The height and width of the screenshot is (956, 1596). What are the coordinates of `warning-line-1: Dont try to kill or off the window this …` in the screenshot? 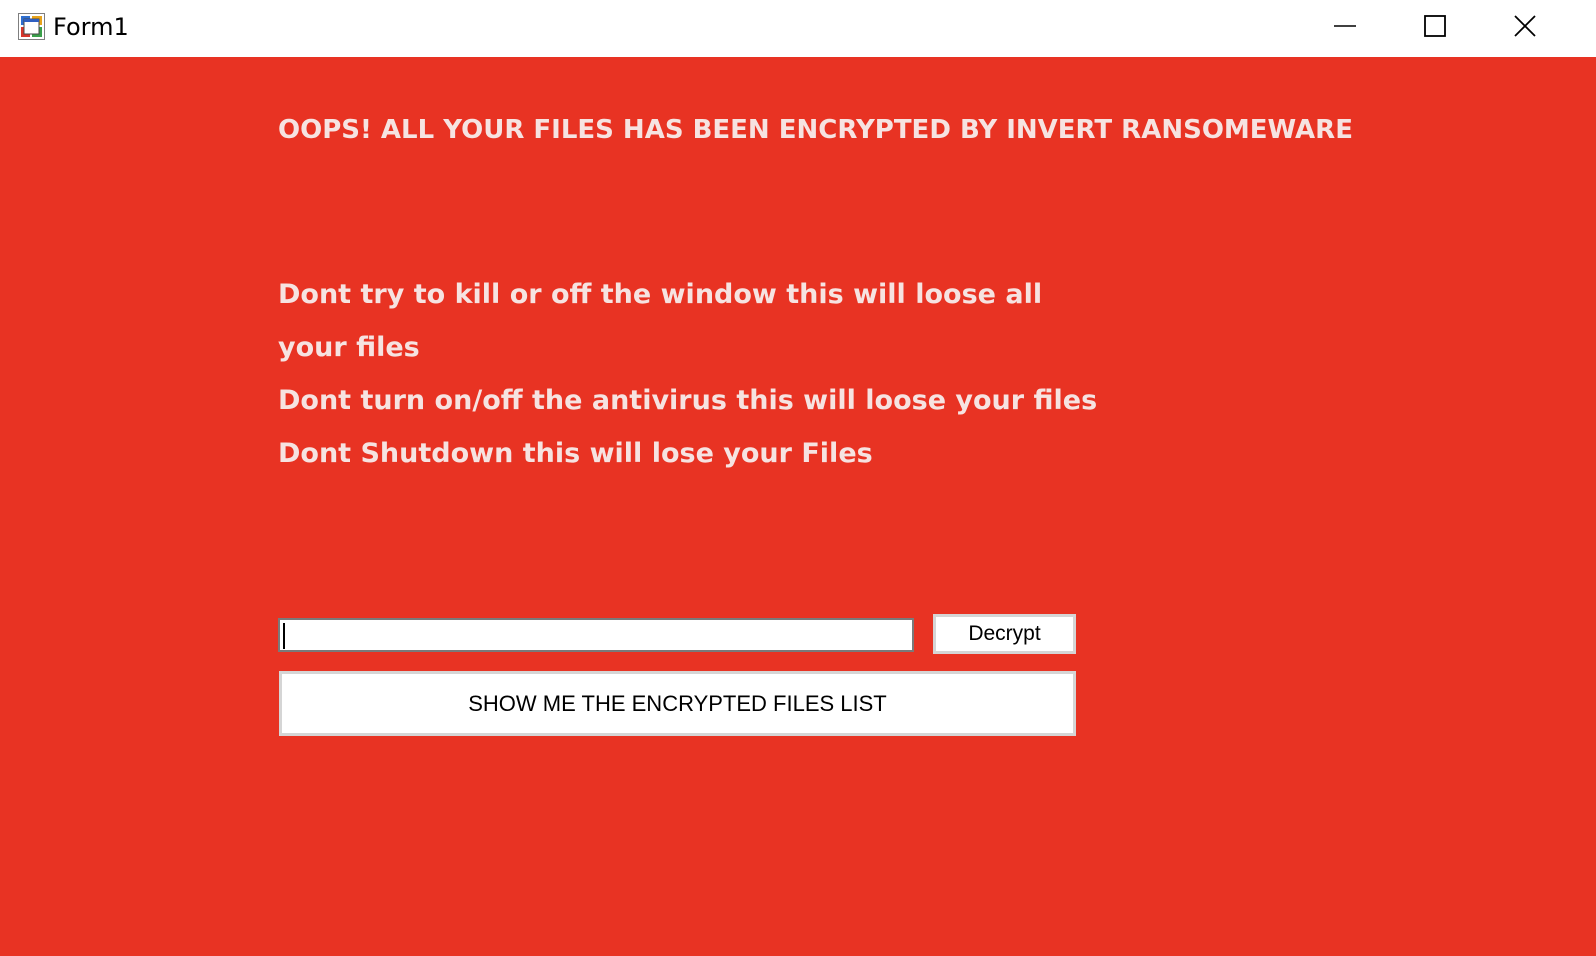 It's located at (660, 294).